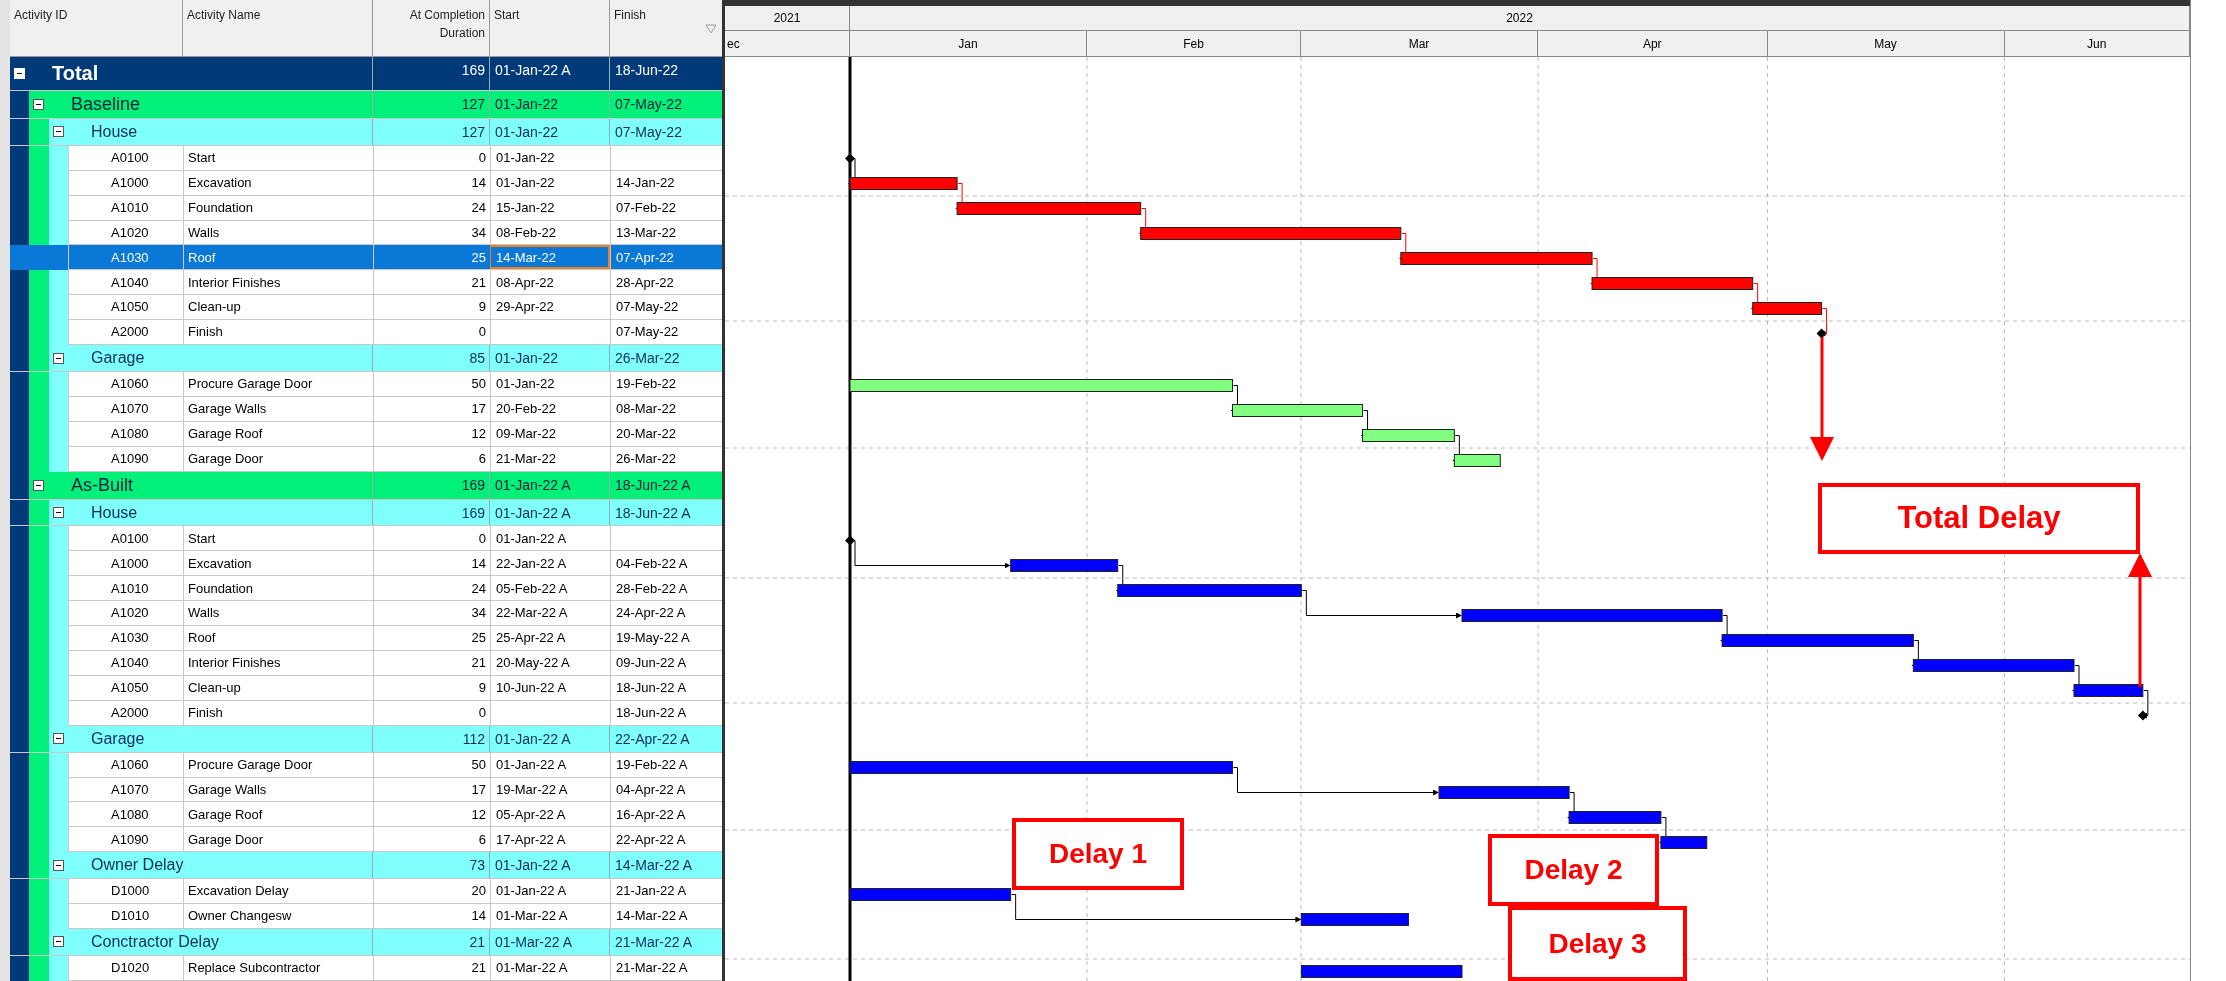 This screenshot has height=981, width=2226. What do you see at coordinates (234, 282) in the screenshot?
I see `activity-name: Interior Finishes` at bounding box center [234, 282].